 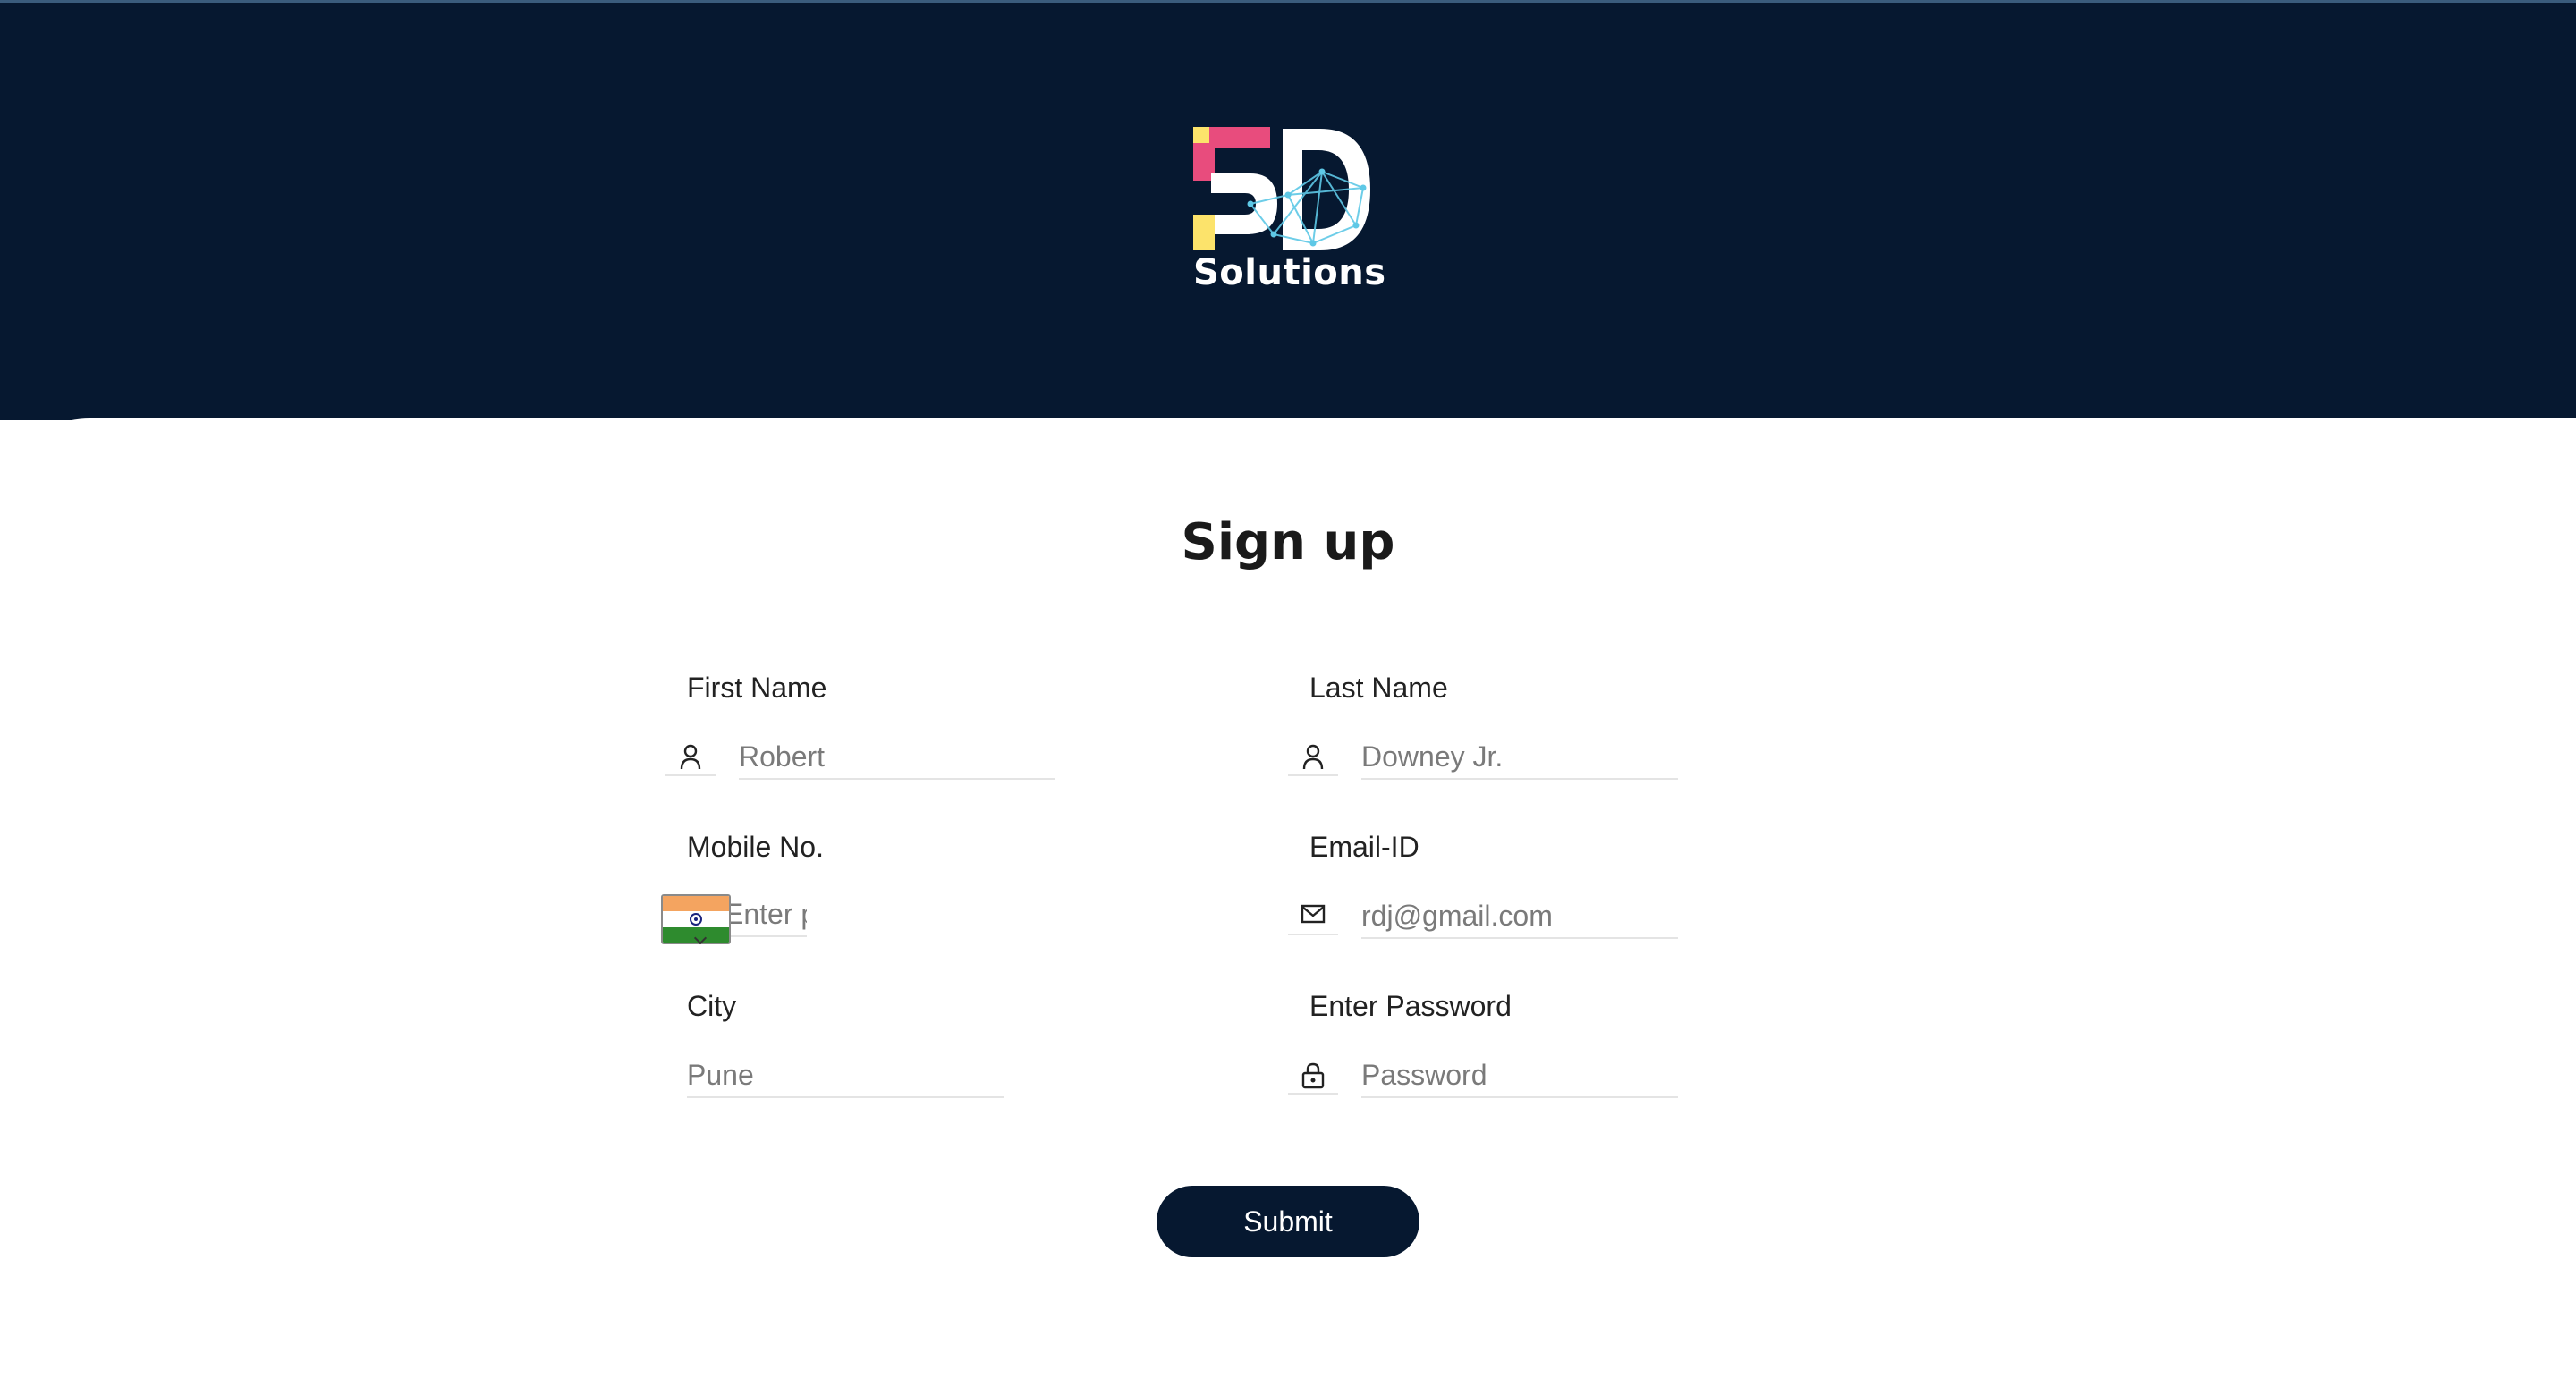 I want to click on chakra-icon, so click(x=696, y=919).